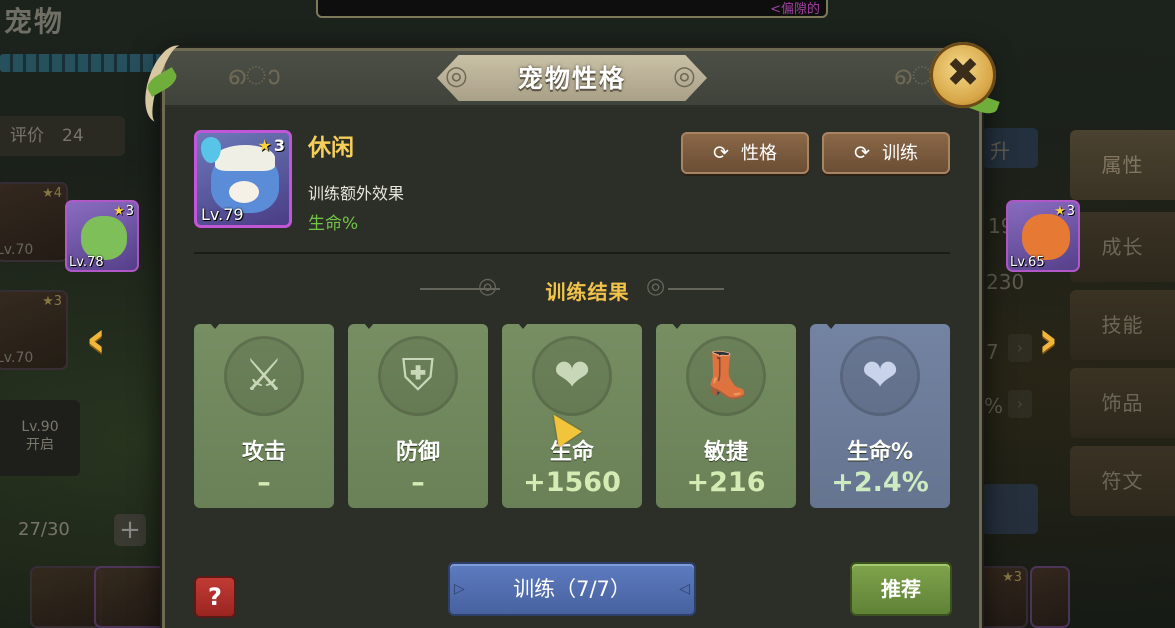 This screenshot has width=1175, height=628. I want to click on rating-box: 评价 24, so click(62, 136).